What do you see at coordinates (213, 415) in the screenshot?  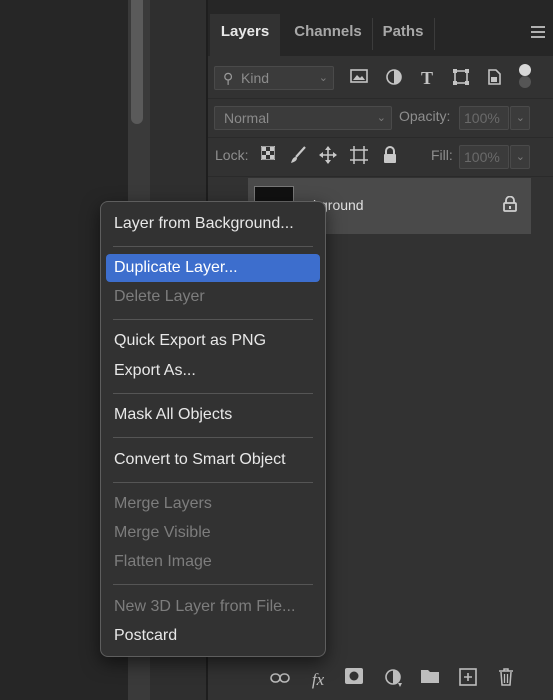 I see `menu-item-mask-all-objects: Mask All Objects` at bounding box center [213, 415].